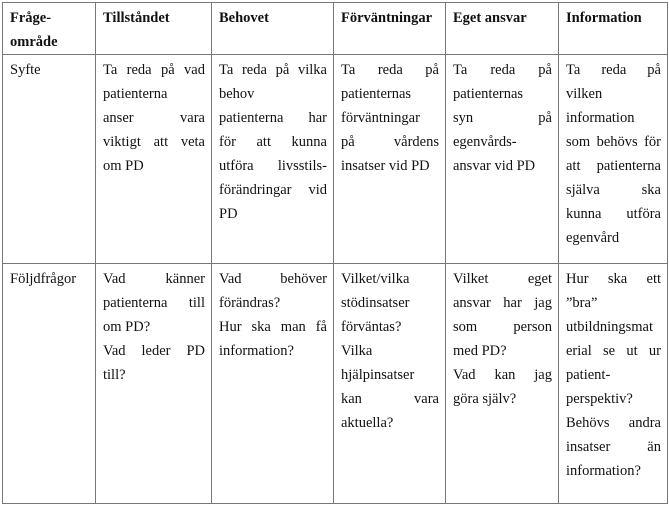 The height and width of the screenshot is (507, 669). I want to click on cell-line: Tillståndet, so click(136, 18).